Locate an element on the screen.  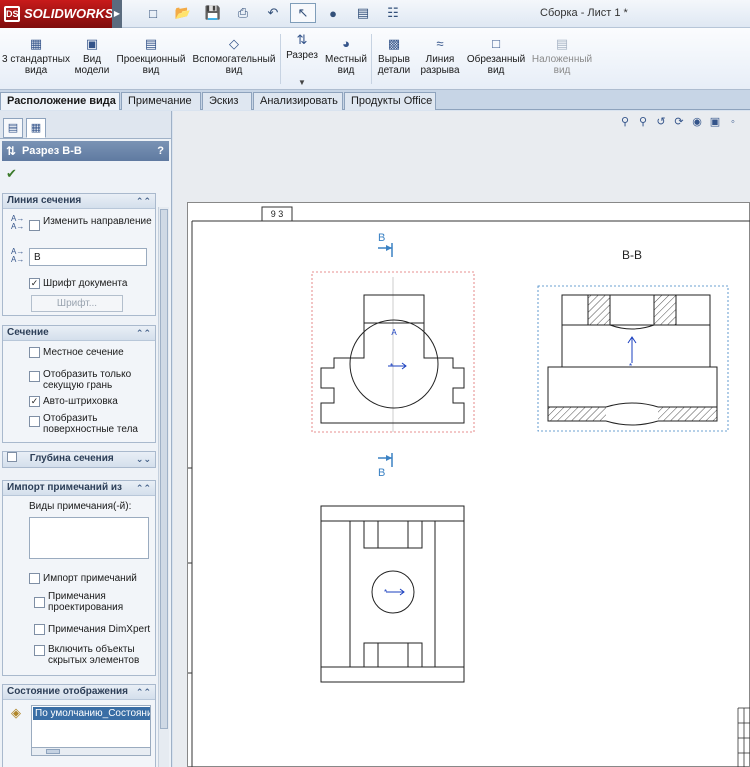
solidworks-logo-icon: DS is located at coordinates (12, 14).